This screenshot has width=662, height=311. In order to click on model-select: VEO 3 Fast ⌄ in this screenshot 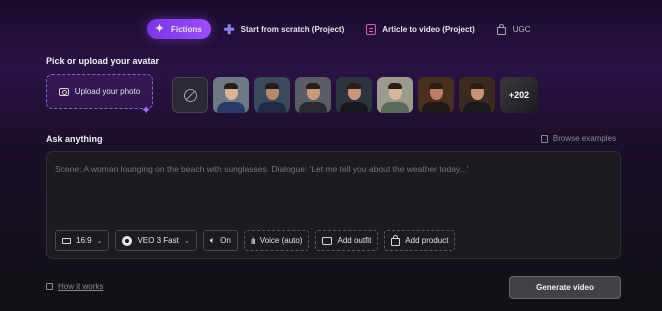, I will do `click(156, 240)`.